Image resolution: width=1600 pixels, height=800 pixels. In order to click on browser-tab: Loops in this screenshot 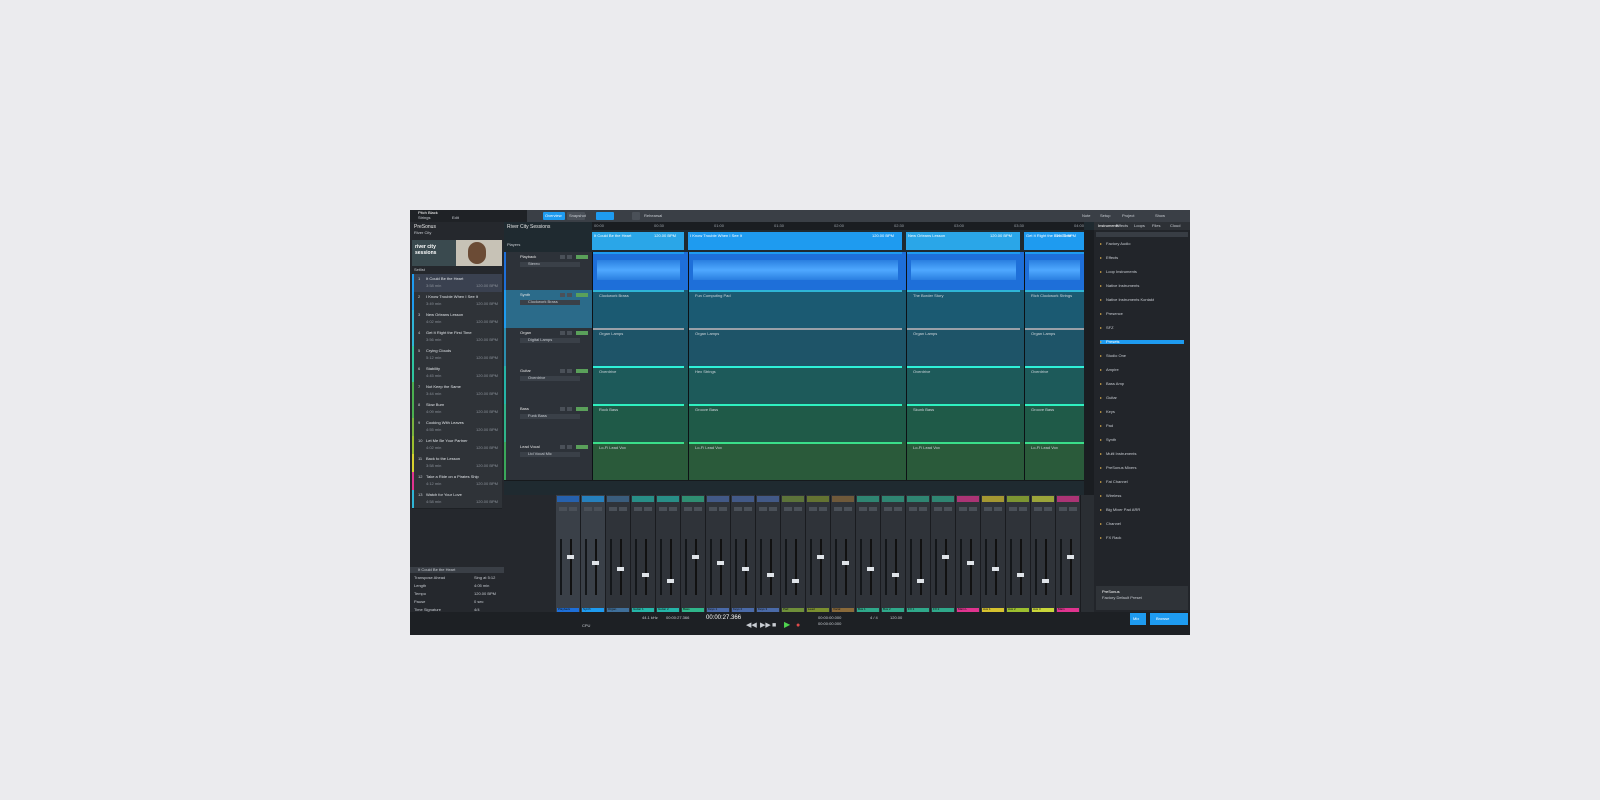, I will do `click(1139, 225)`.